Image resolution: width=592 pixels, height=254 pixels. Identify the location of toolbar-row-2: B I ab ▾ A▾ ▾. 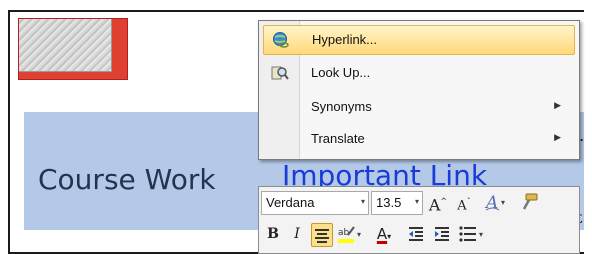
(419, 234).